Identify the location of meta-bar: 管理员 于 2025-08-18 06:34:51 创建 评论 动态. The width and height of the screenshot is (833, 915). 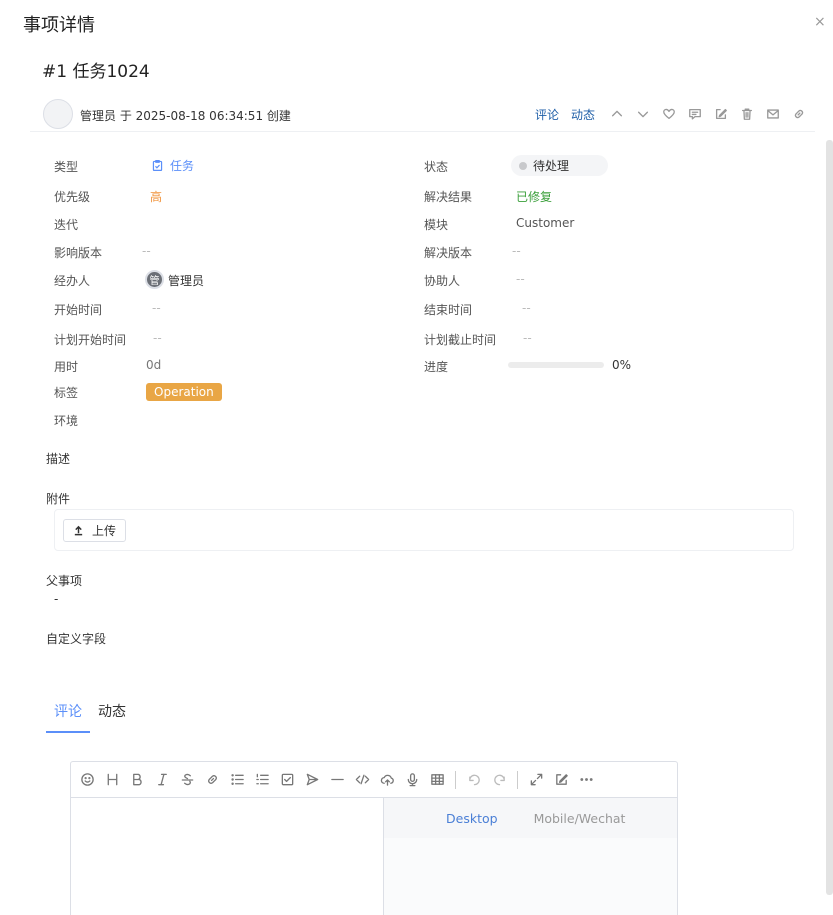
(422, 114).